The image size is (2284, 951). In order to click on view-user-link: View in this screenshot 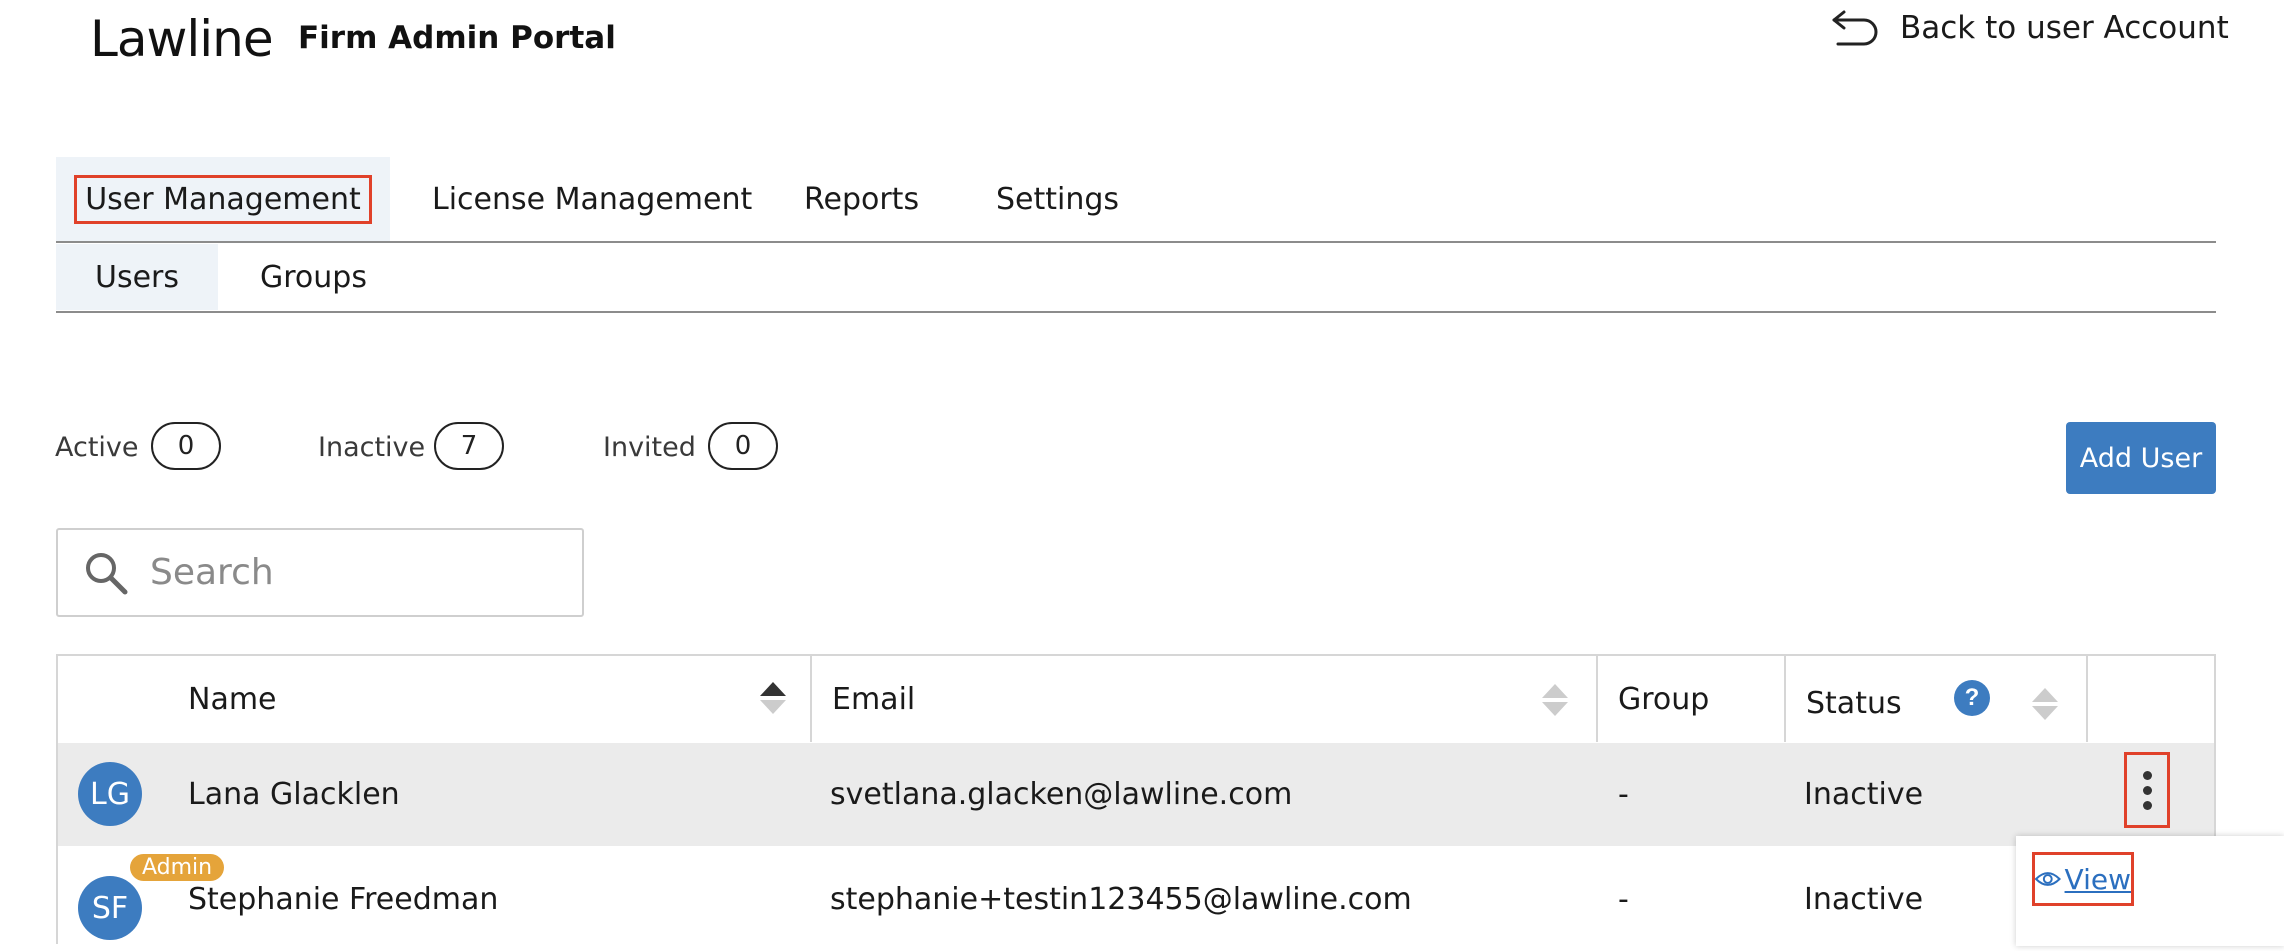, I will do `click(2083, 879)`.